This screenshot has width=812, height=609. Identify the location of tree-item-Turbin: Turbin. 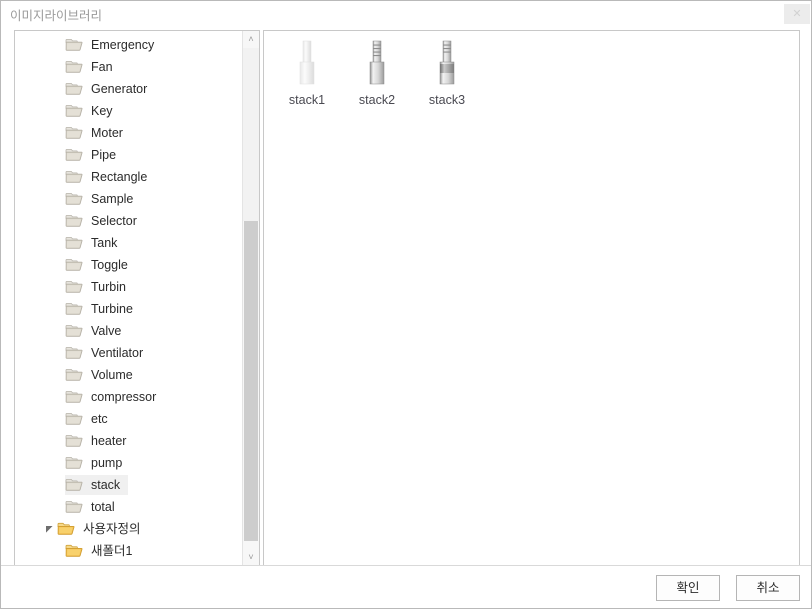
(129, 287).